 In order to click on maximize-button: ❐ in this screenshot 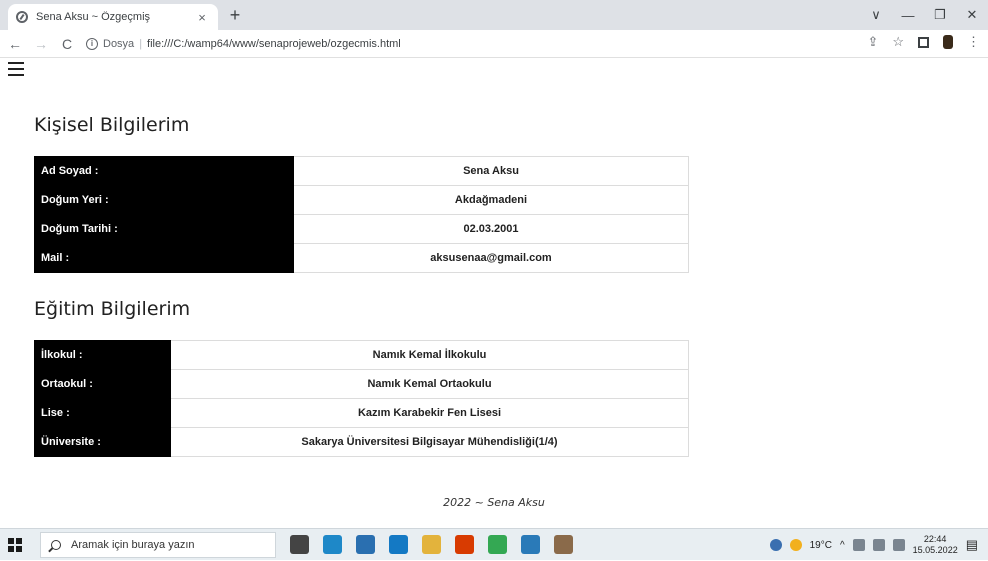, I will do `click(940, 15)`.